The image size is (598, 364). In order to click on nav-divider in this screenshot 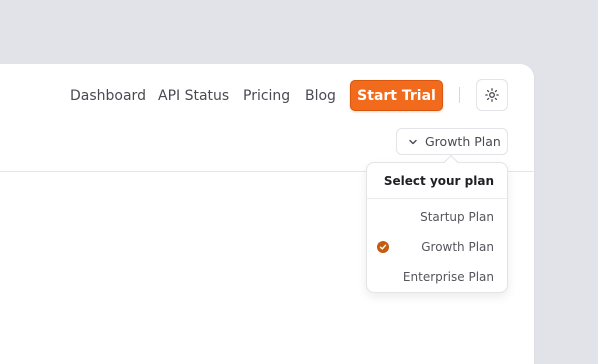, I will do `click(459, 95)`.